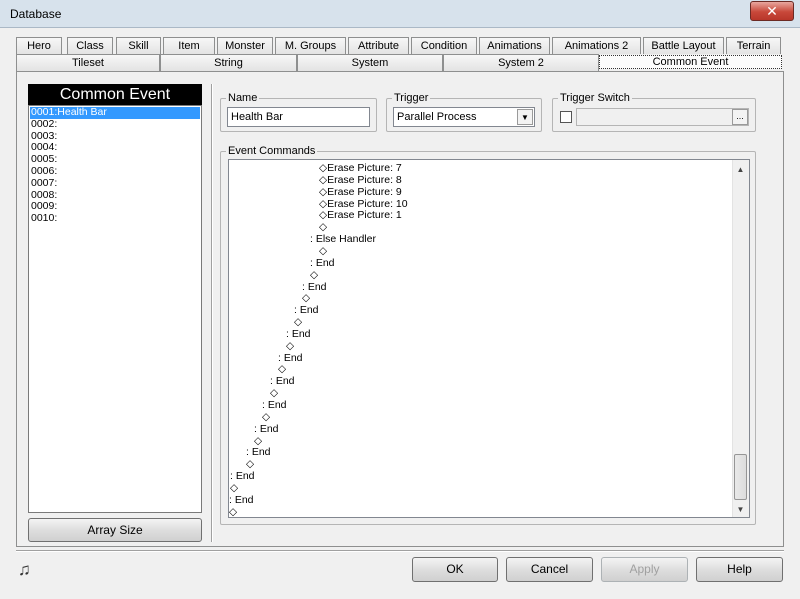 Image resolution: width=800 pixels, height=599 pixels. I want to click on event-commands-label: Event Commands, so click(272, 151).